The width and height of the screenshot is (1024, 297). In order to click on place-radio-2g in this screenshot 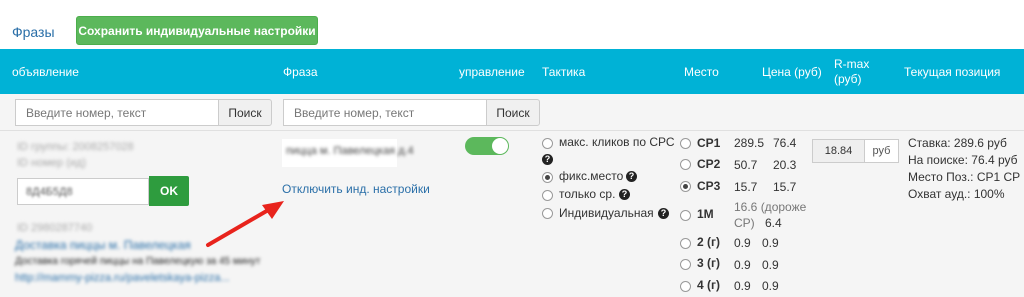, I will do `click(685, 243)`.